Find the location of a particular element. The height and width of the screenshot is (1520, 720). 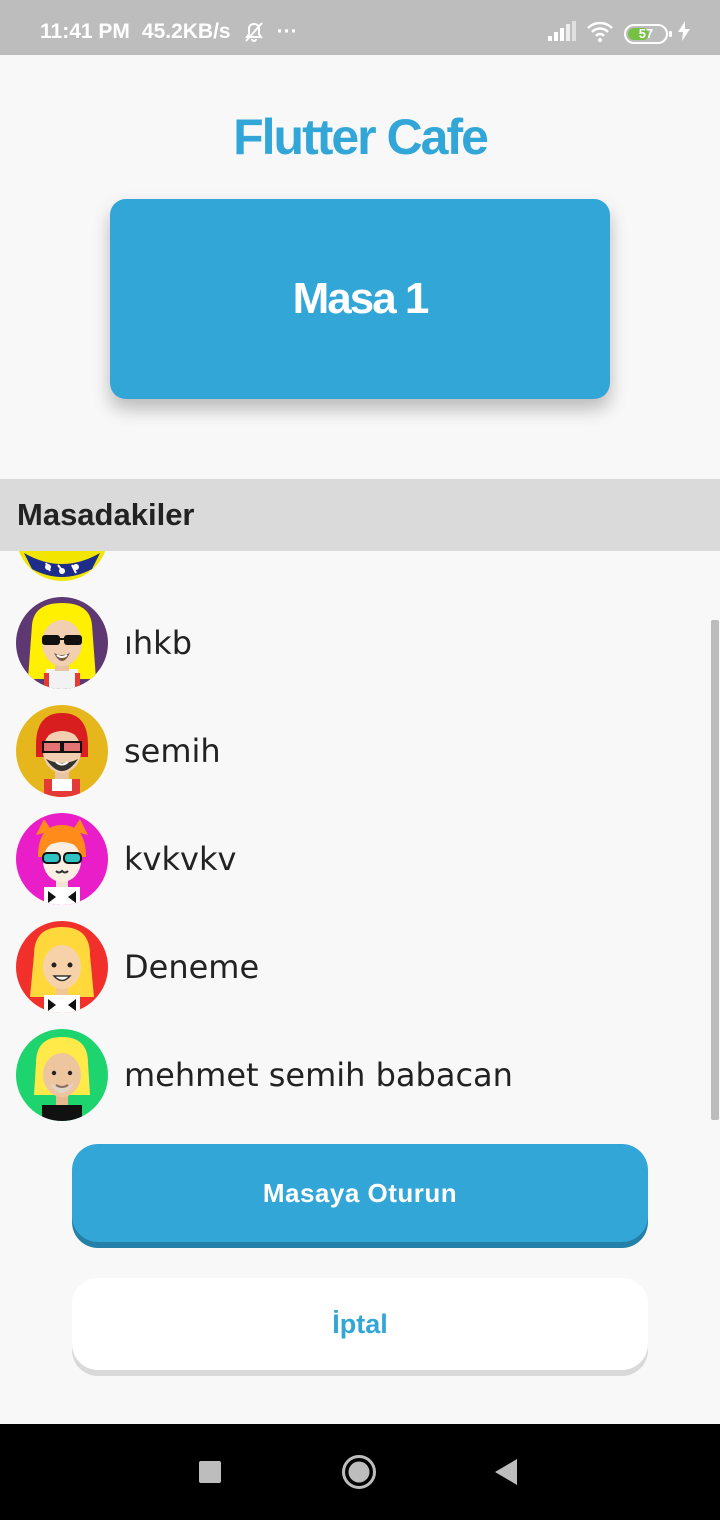

red-hair-sunglasses-avatar is located at coordinates (62, 751).